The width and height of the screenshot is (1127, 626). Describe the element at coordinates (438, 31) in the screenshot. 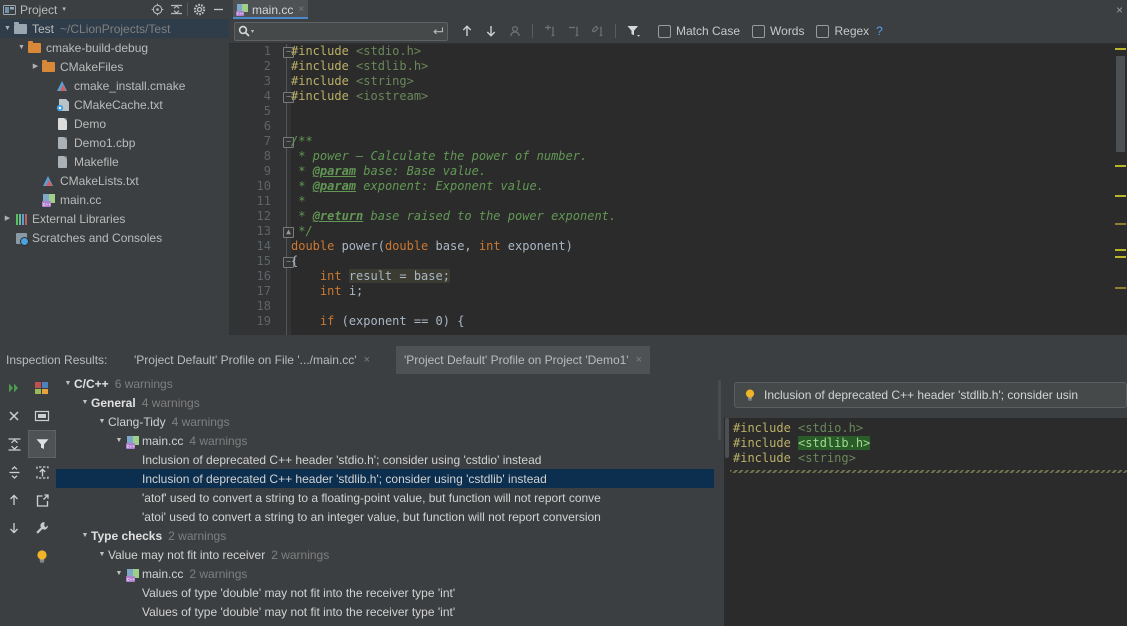

I see `enter-key-icon` at that location.